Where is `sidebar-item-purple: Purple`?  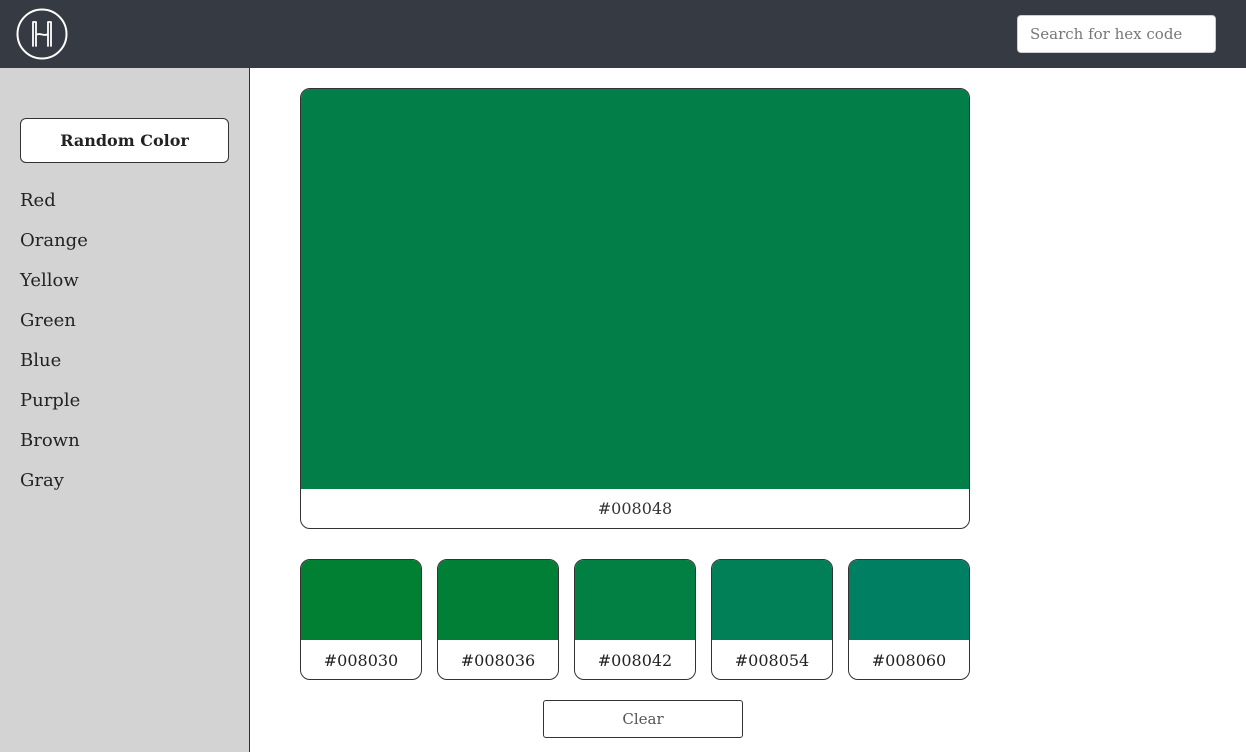
sidebar-item-purple: Purple is located at coordinates (54, 408).